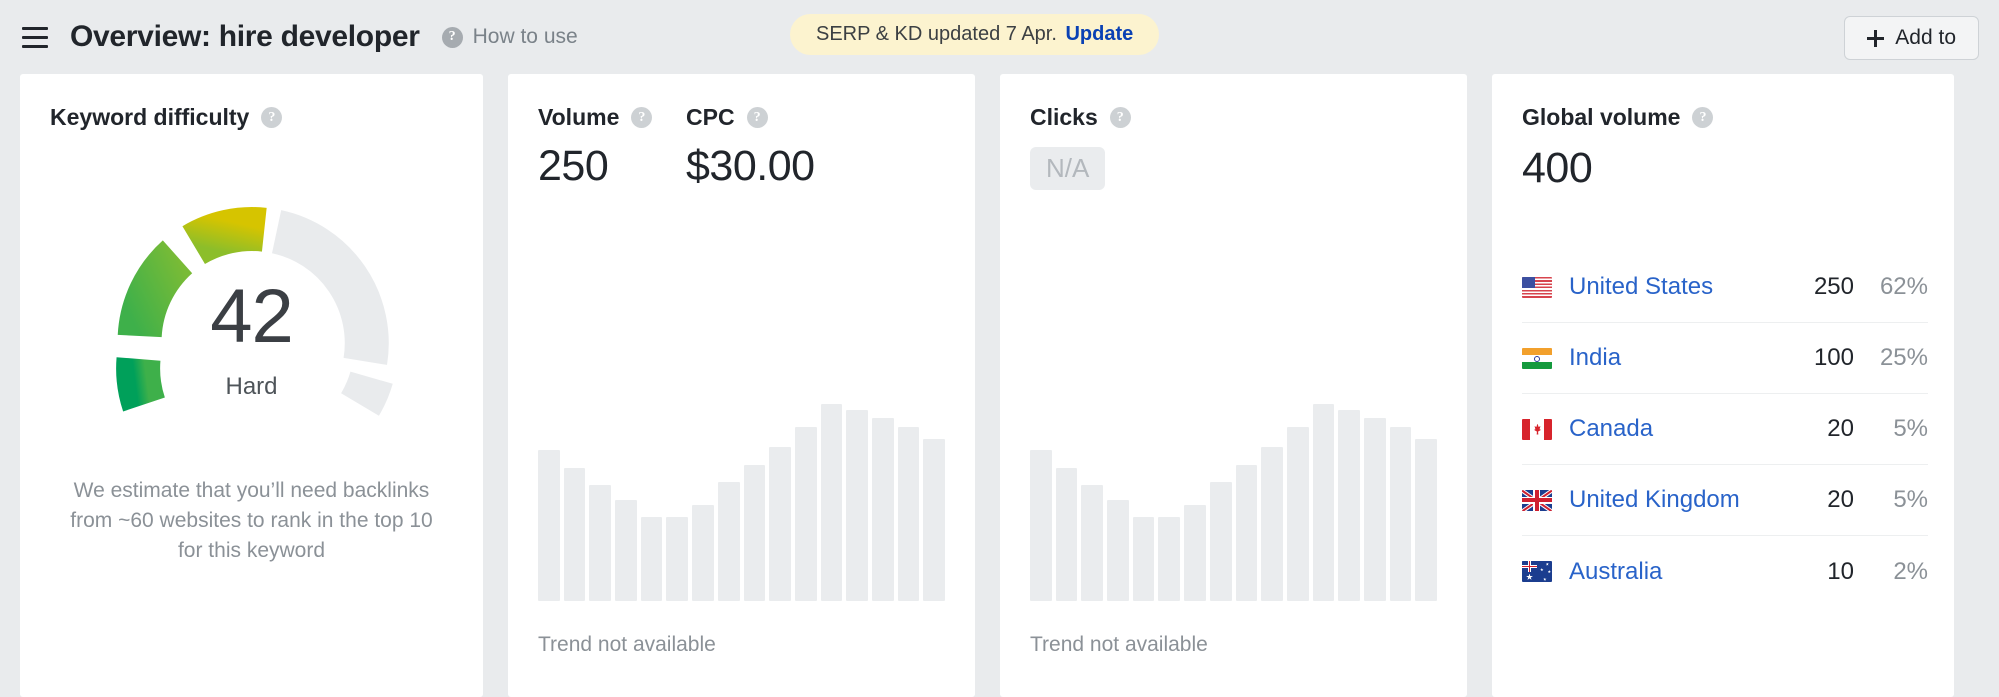 The height and width of the screenshot is (697, 1999). What do you see at coordinates (1833, 357) in the screenshot?
I see `country-volume: 100` at bounding box center [1833, 357].